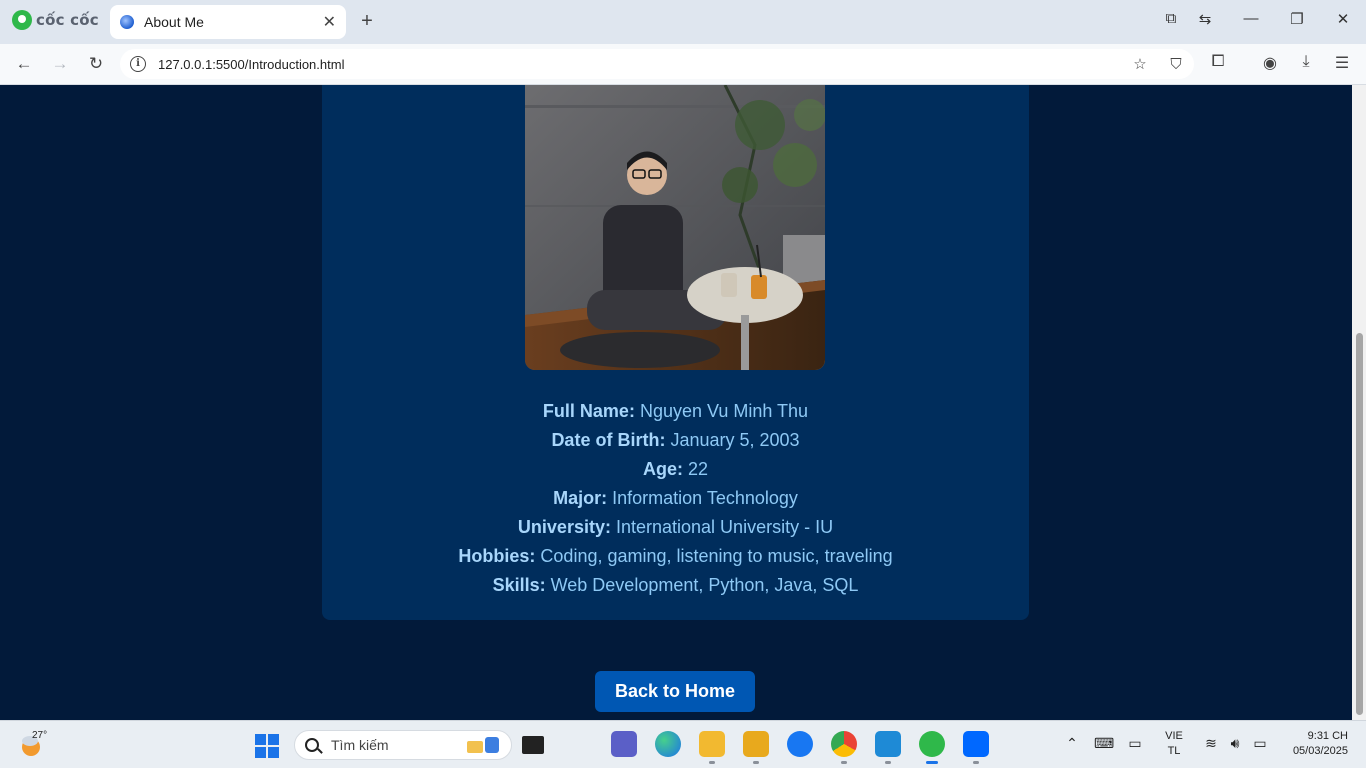 This screenshot has height=768, width=1366. I want to click on edge-icon, so click(668, 744).